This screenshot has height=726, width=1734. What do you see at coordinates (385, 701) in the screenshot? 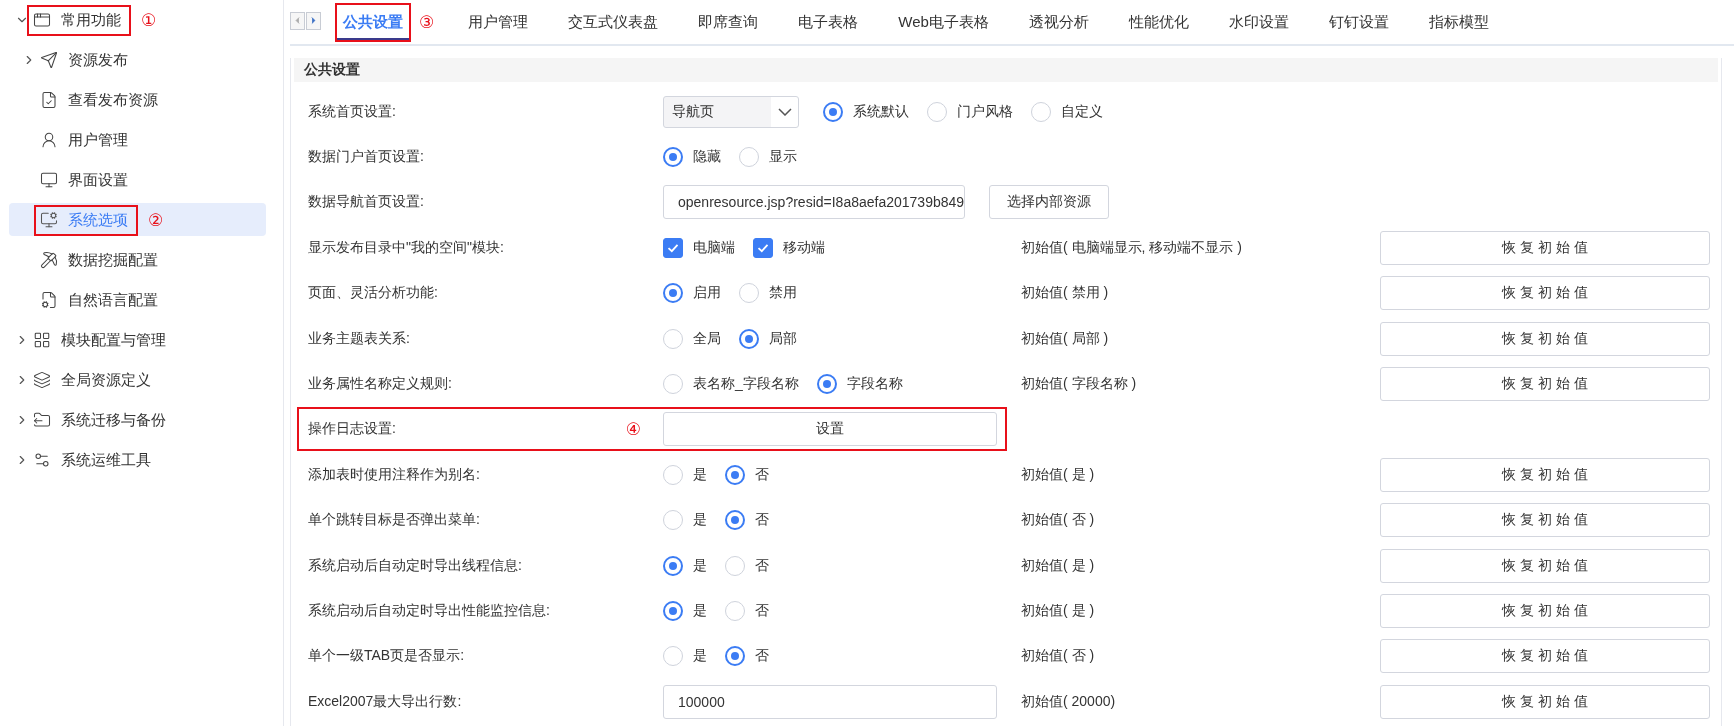
I see `setting-label: Excel2007最大导出行数:` at bounding box center [385, 701].